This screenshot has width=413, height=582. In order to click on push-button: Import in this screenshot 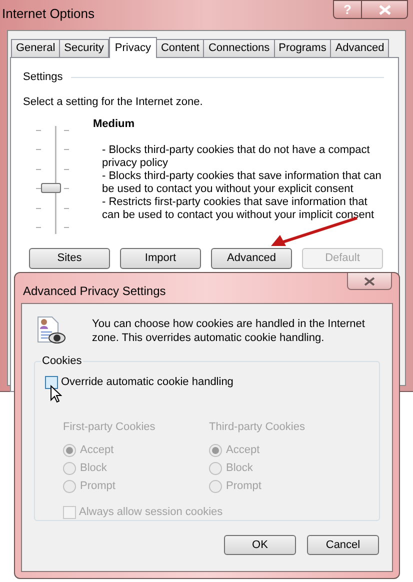, I will do `click(160, 258)`.